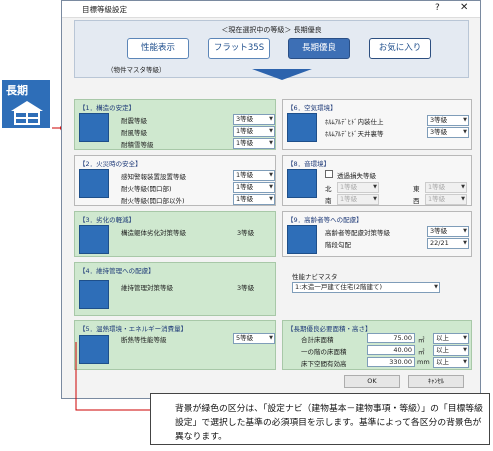 This screenshot has width=493, height=451. Describe the element at coordinates (246, 288) in the screenshot. I see `maintenance-value: 3等級` at that location.